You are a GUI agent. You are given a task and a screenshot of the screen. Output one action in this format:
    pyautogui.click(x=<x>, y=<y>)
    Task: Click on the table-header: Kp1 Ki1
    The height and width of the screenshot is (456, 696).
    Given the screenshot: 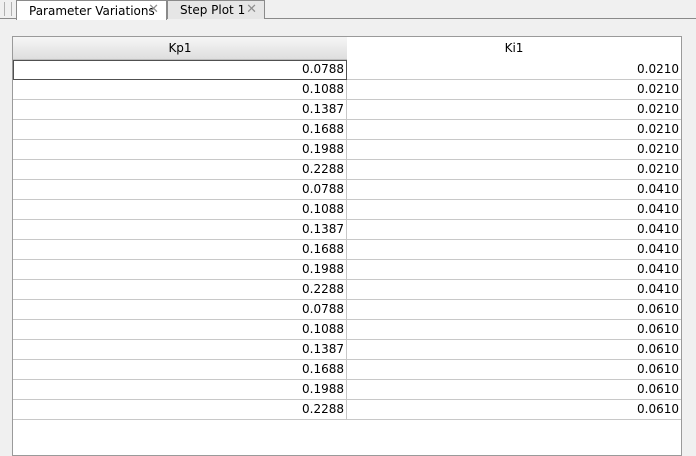 What is the action you would take?
    pyautogui.click(x=347, y=48)
    